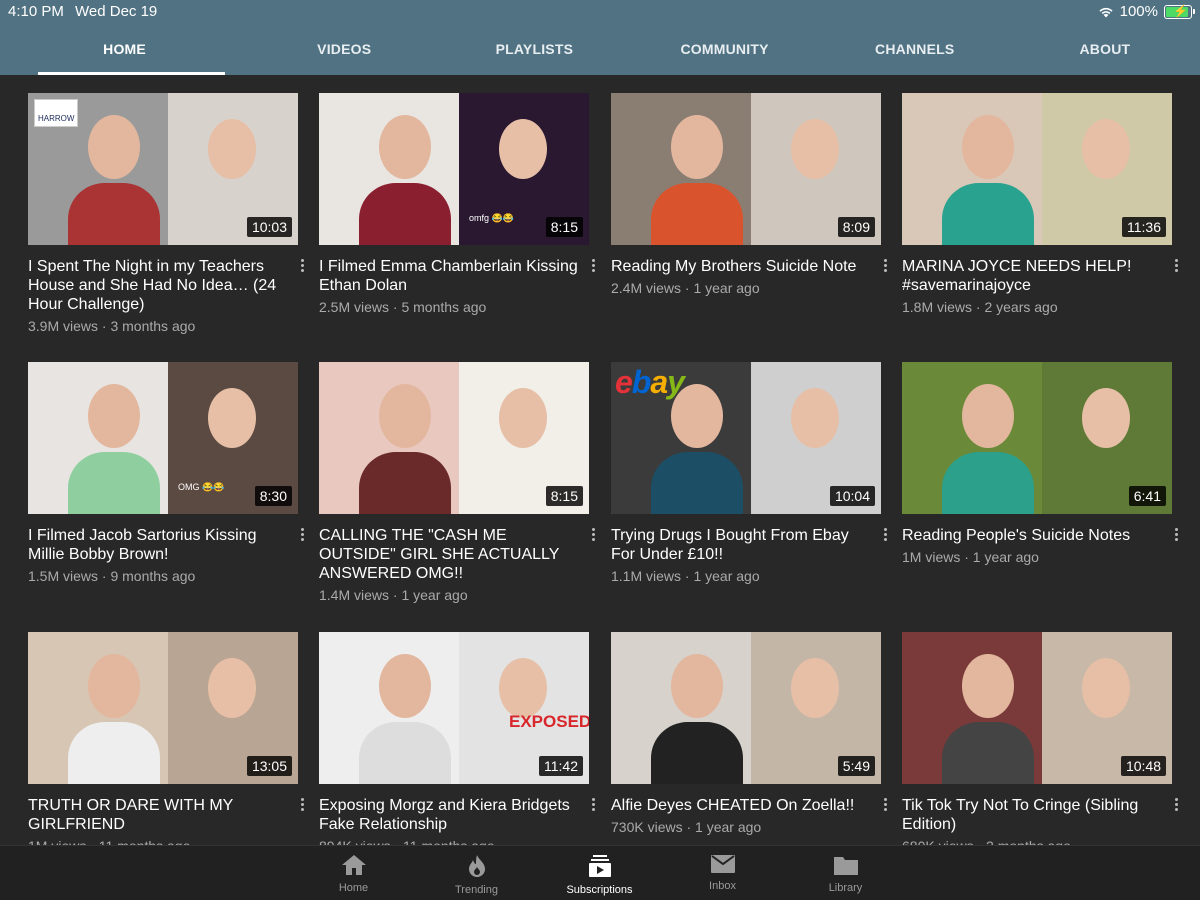 The image size is (1200, 900). I want to click on nav-subscriptions: Subscriptions, so click(599, 873).